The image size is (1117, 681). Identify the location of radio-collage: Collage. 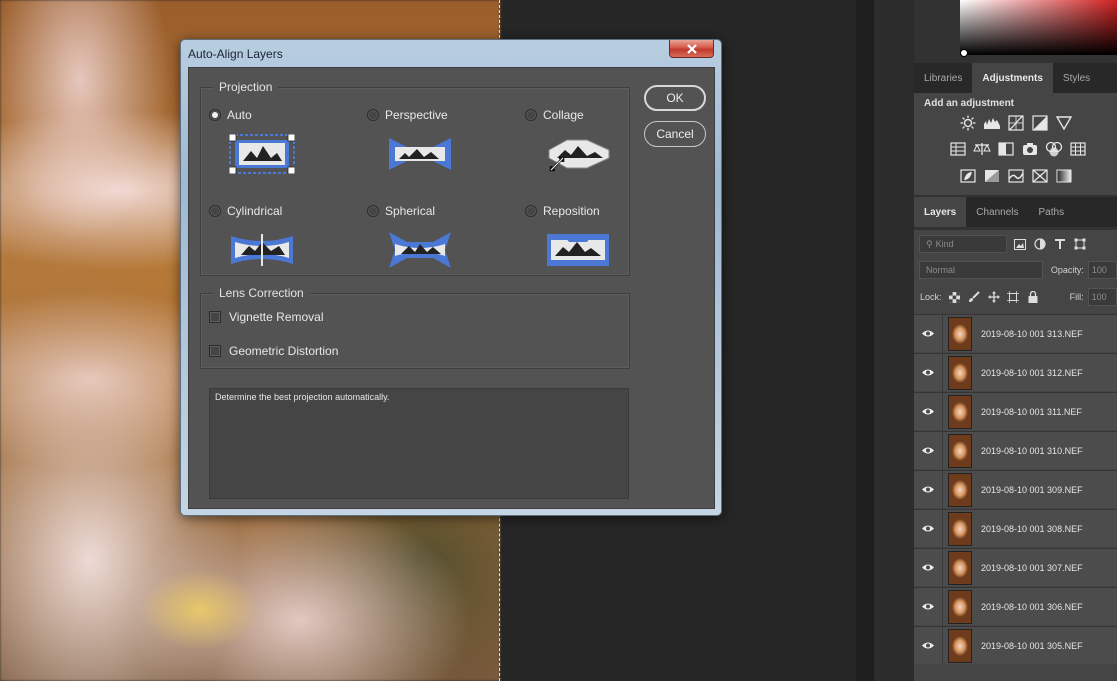
(554, 115).